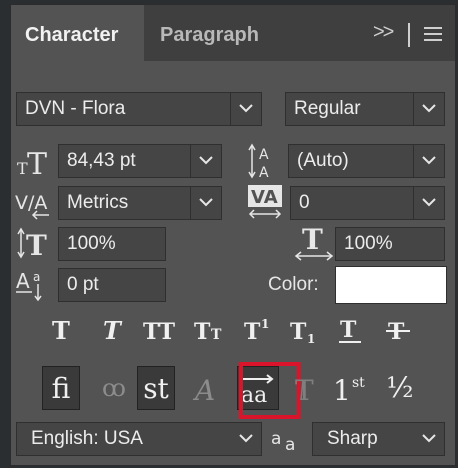 This screenshot has width=458, height=468. I want to click on underline-button: T, so click(350, 331).